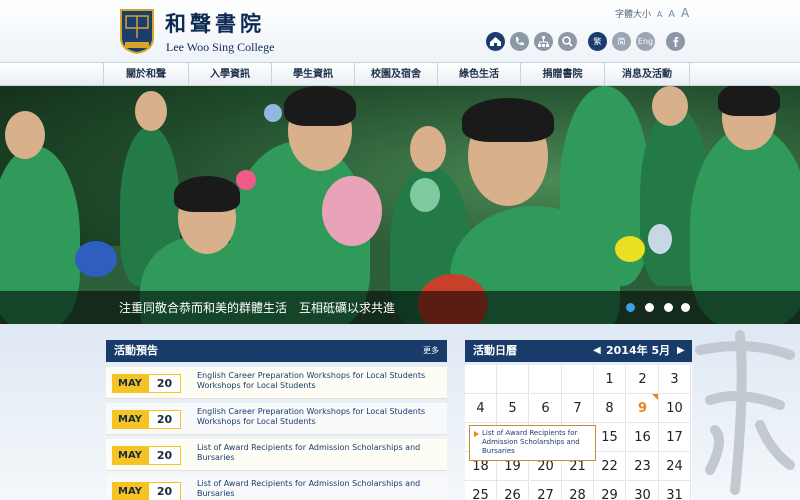 Image resolution: width=800 pixels, height=500 pixels. I want to click on calendar-next-button: ▶, so click(681, 351).